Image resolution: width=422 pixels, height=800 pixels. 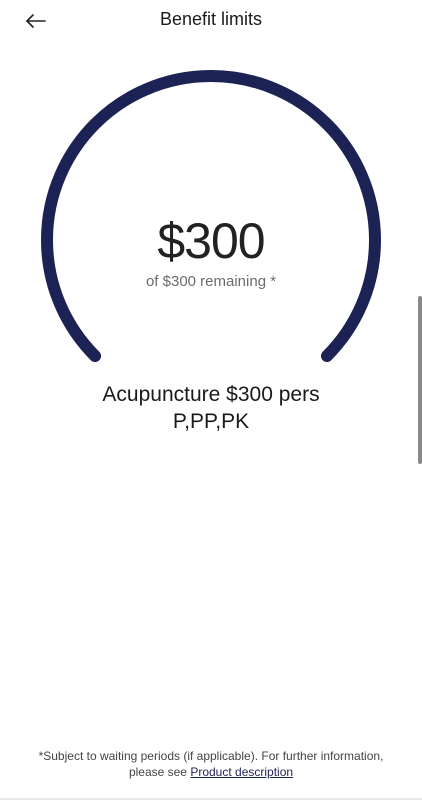 I want to click on remaining-amount: $300, so click(x=211, y=241).